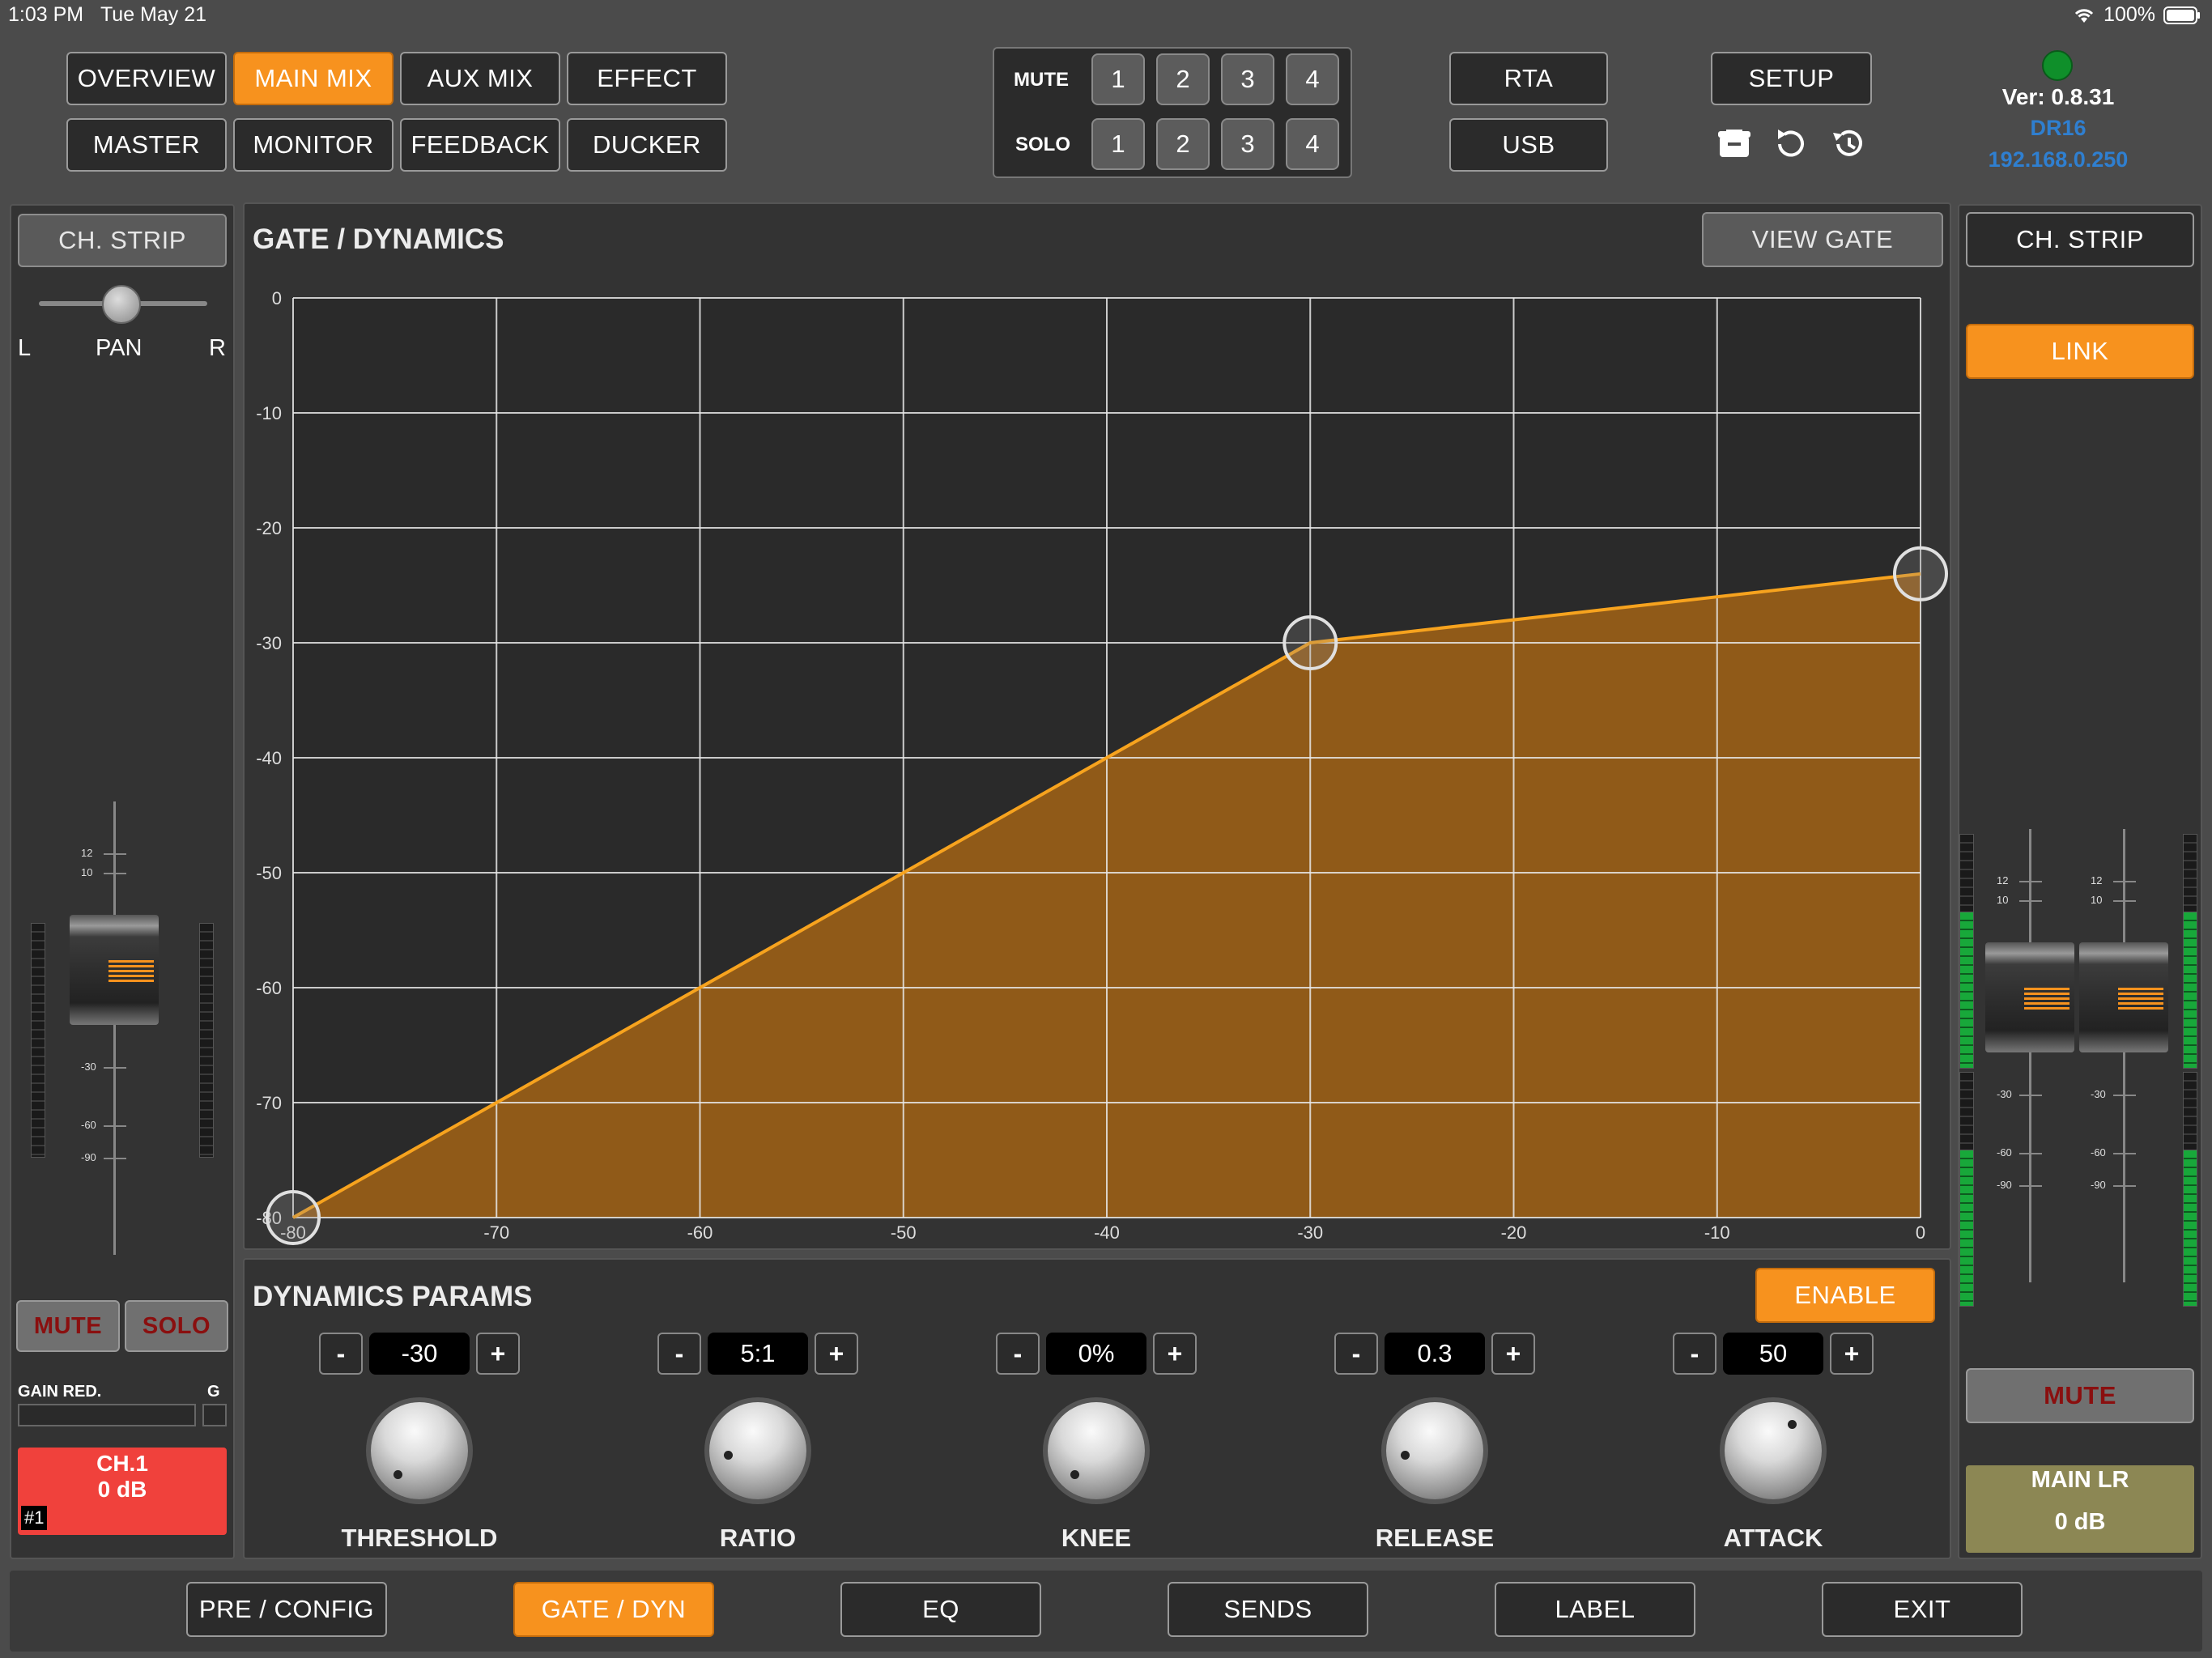  I want to click on fader-scale-label: 12, so click(2097, 880).